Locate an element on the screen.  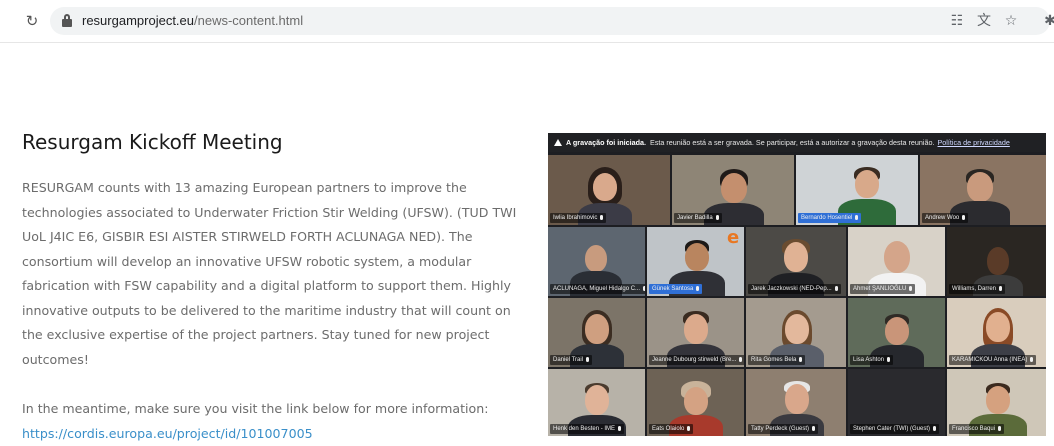
participant-name: Ahmet ŞANLIOĞLU is located at coordinates (883, 289).